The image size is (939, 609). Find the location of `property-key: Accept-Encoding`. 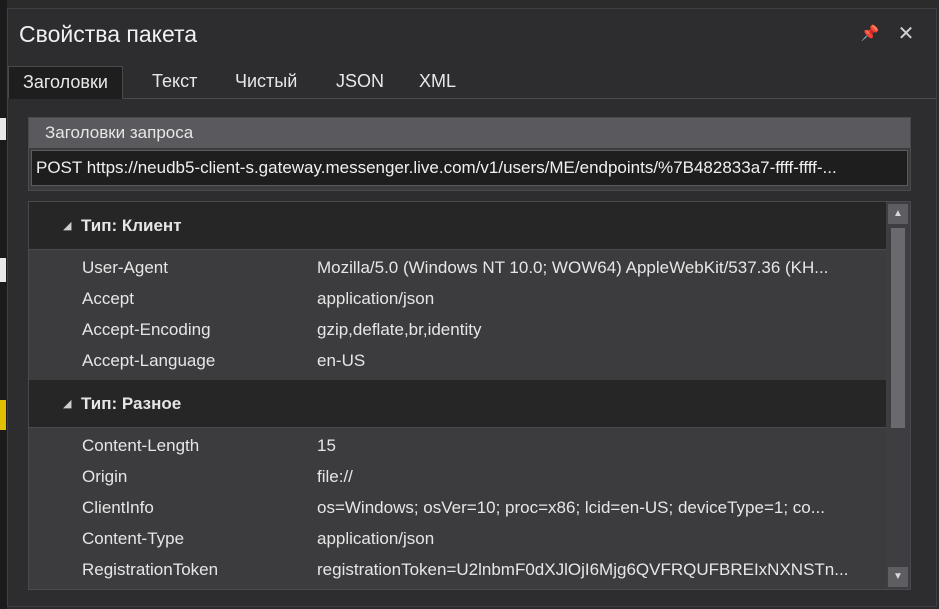

property-key: Accept-Encoding is located at coordinates (146, 329).